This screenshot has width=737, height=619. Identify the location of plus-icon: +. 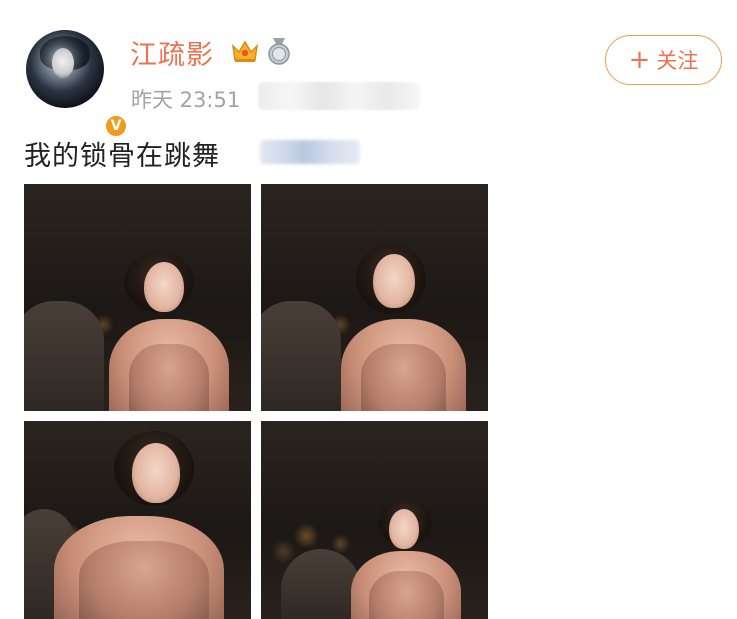
(639, 60).